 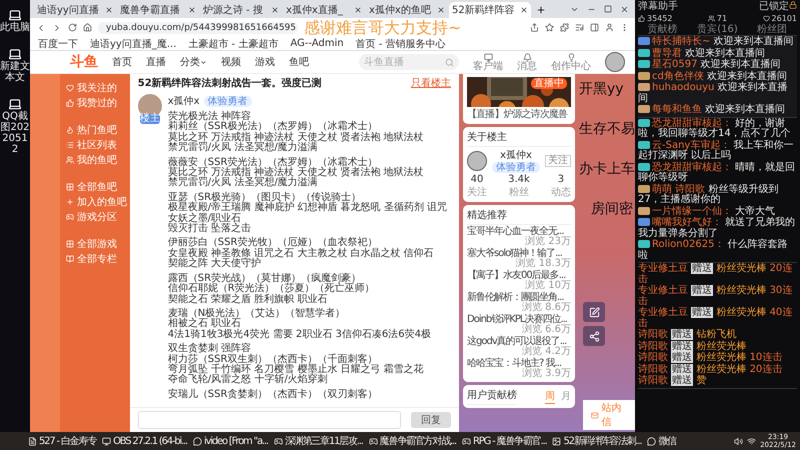 What do you see at coordinates (546, 308) in the screenshot?
I see `view-count: 浏览 8.6万` at bounding box center [546, 308].